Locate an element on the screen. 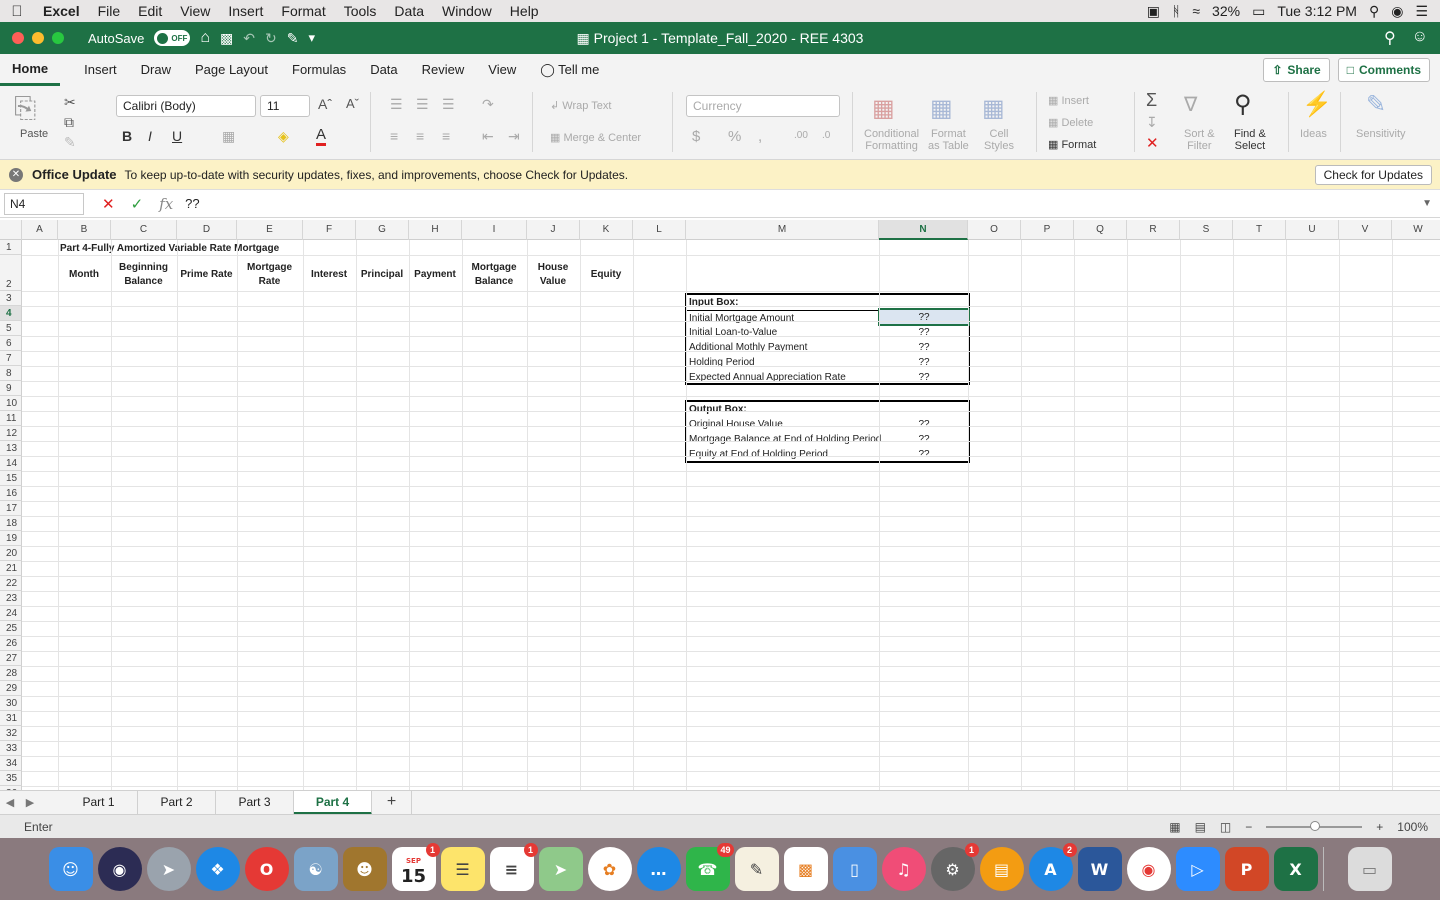  delete-cells-button: ▦ Delete is located at coordinates (1070, 122).